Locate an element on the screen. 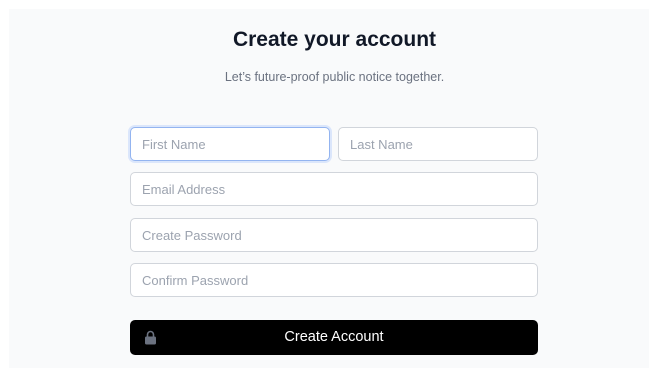  create-account-label: Create Account is located at coordinates (334, 337).